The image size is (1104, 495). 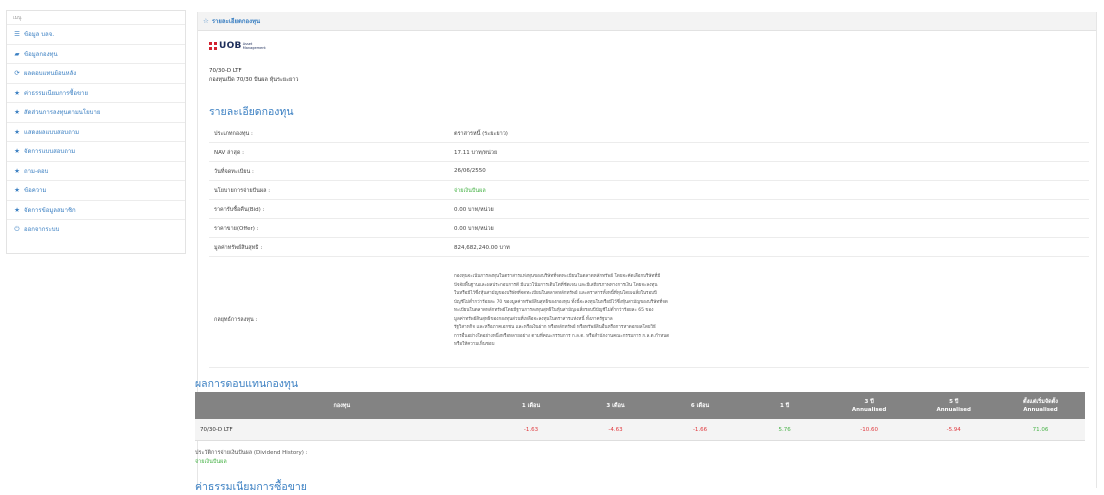 I want to click on detail-row: นโยบายการจ่ายปันผล : จ่ายเงินปันผล, so click(x=649, y=190).